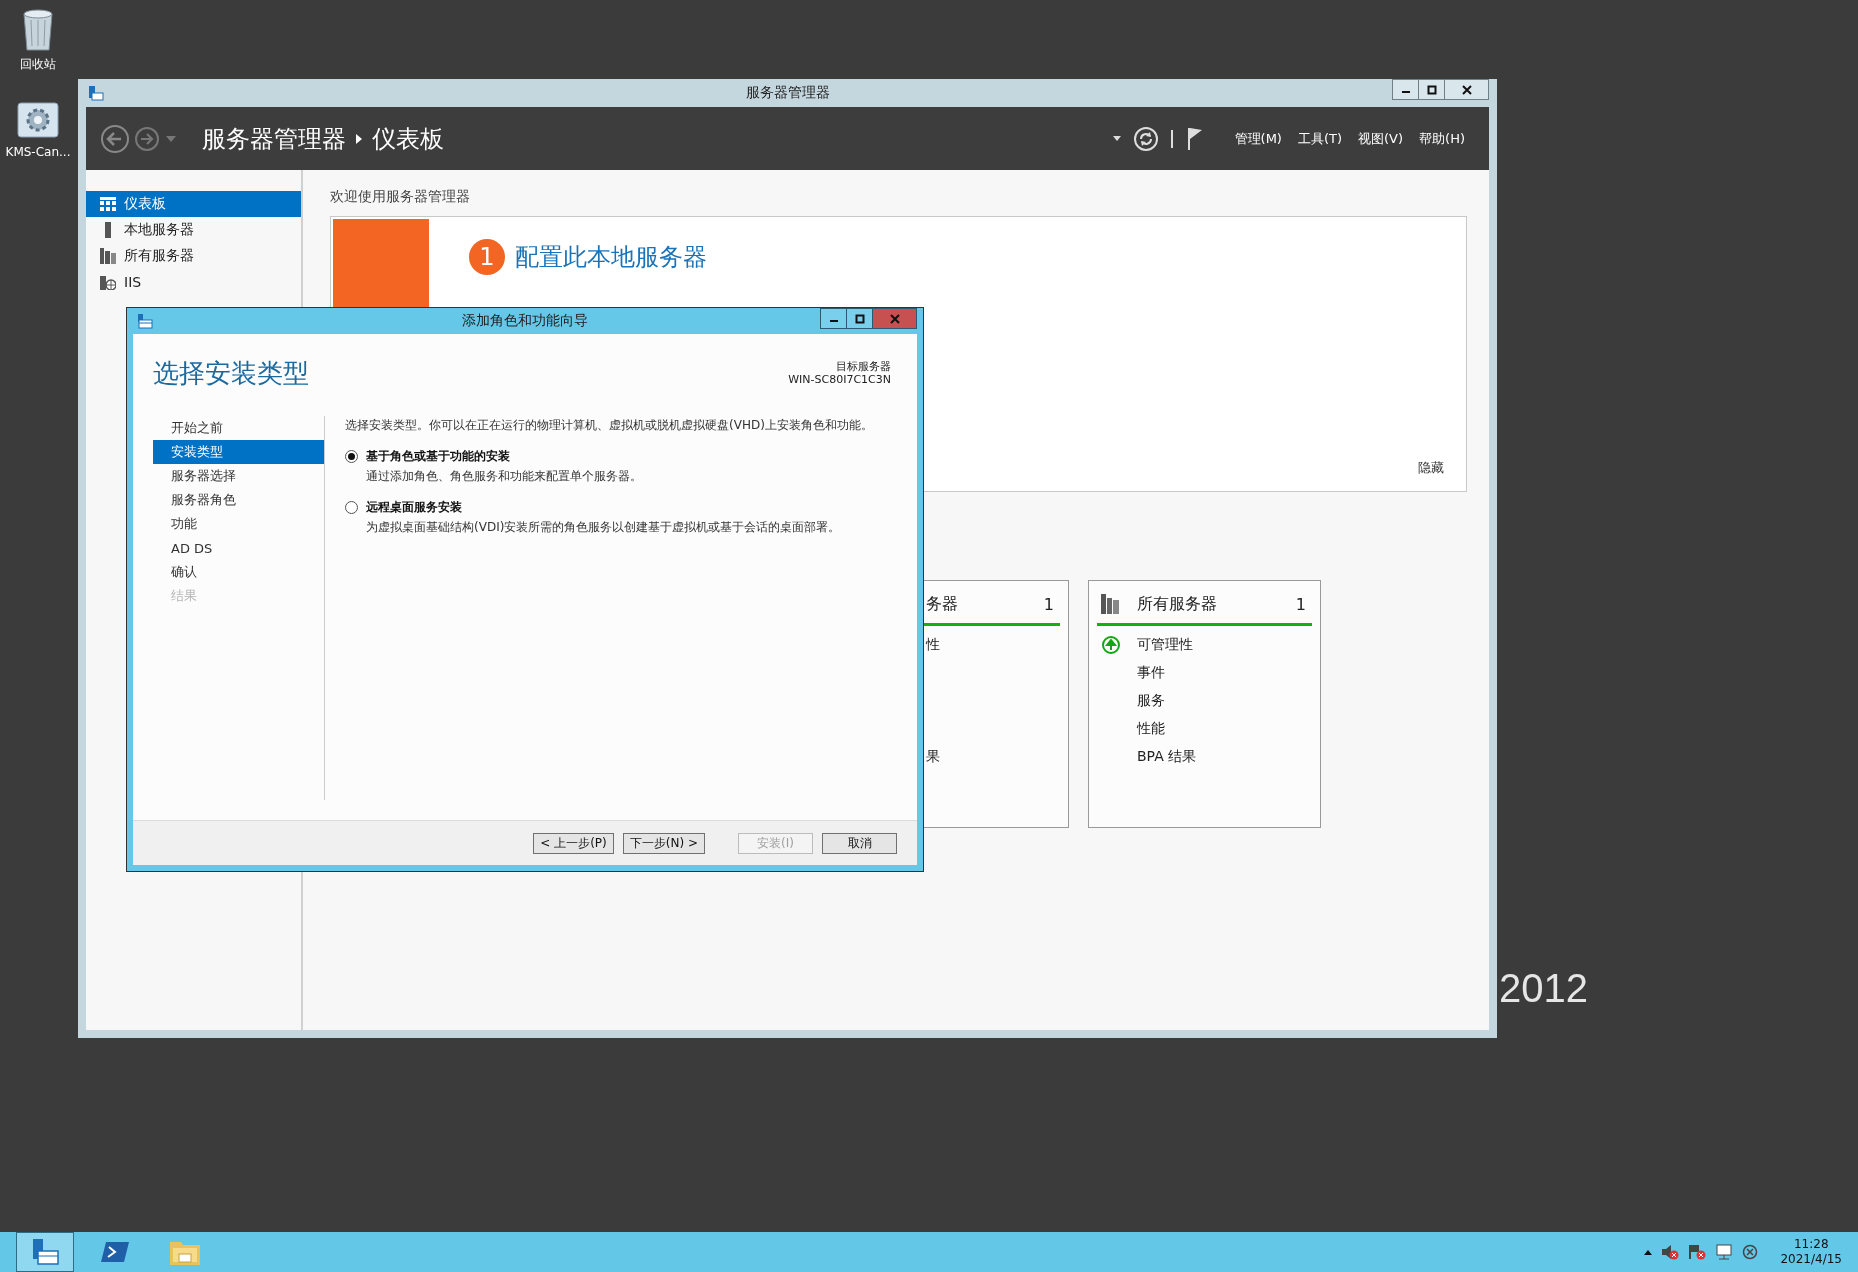 This screenshot has width=1858, height=1272. Describe the element at coordinates (238, 572) in the screenshot. I see `wizard-step: 确认` at that location.